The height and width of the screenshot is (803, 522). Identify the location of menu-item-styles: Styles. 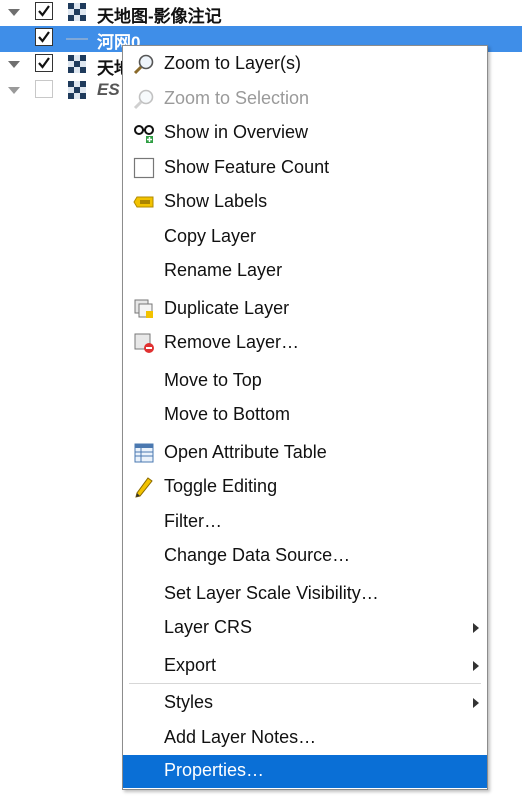
(305, 703).